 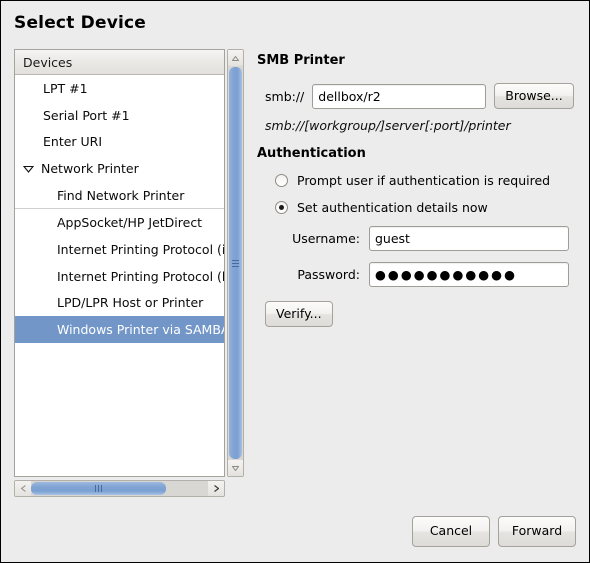 What do you see at coordinates (140, 276) in the screenshot?
I see `device-list-item-label: Internet Printing Protocol (https)` at bounding box center [140, 276].